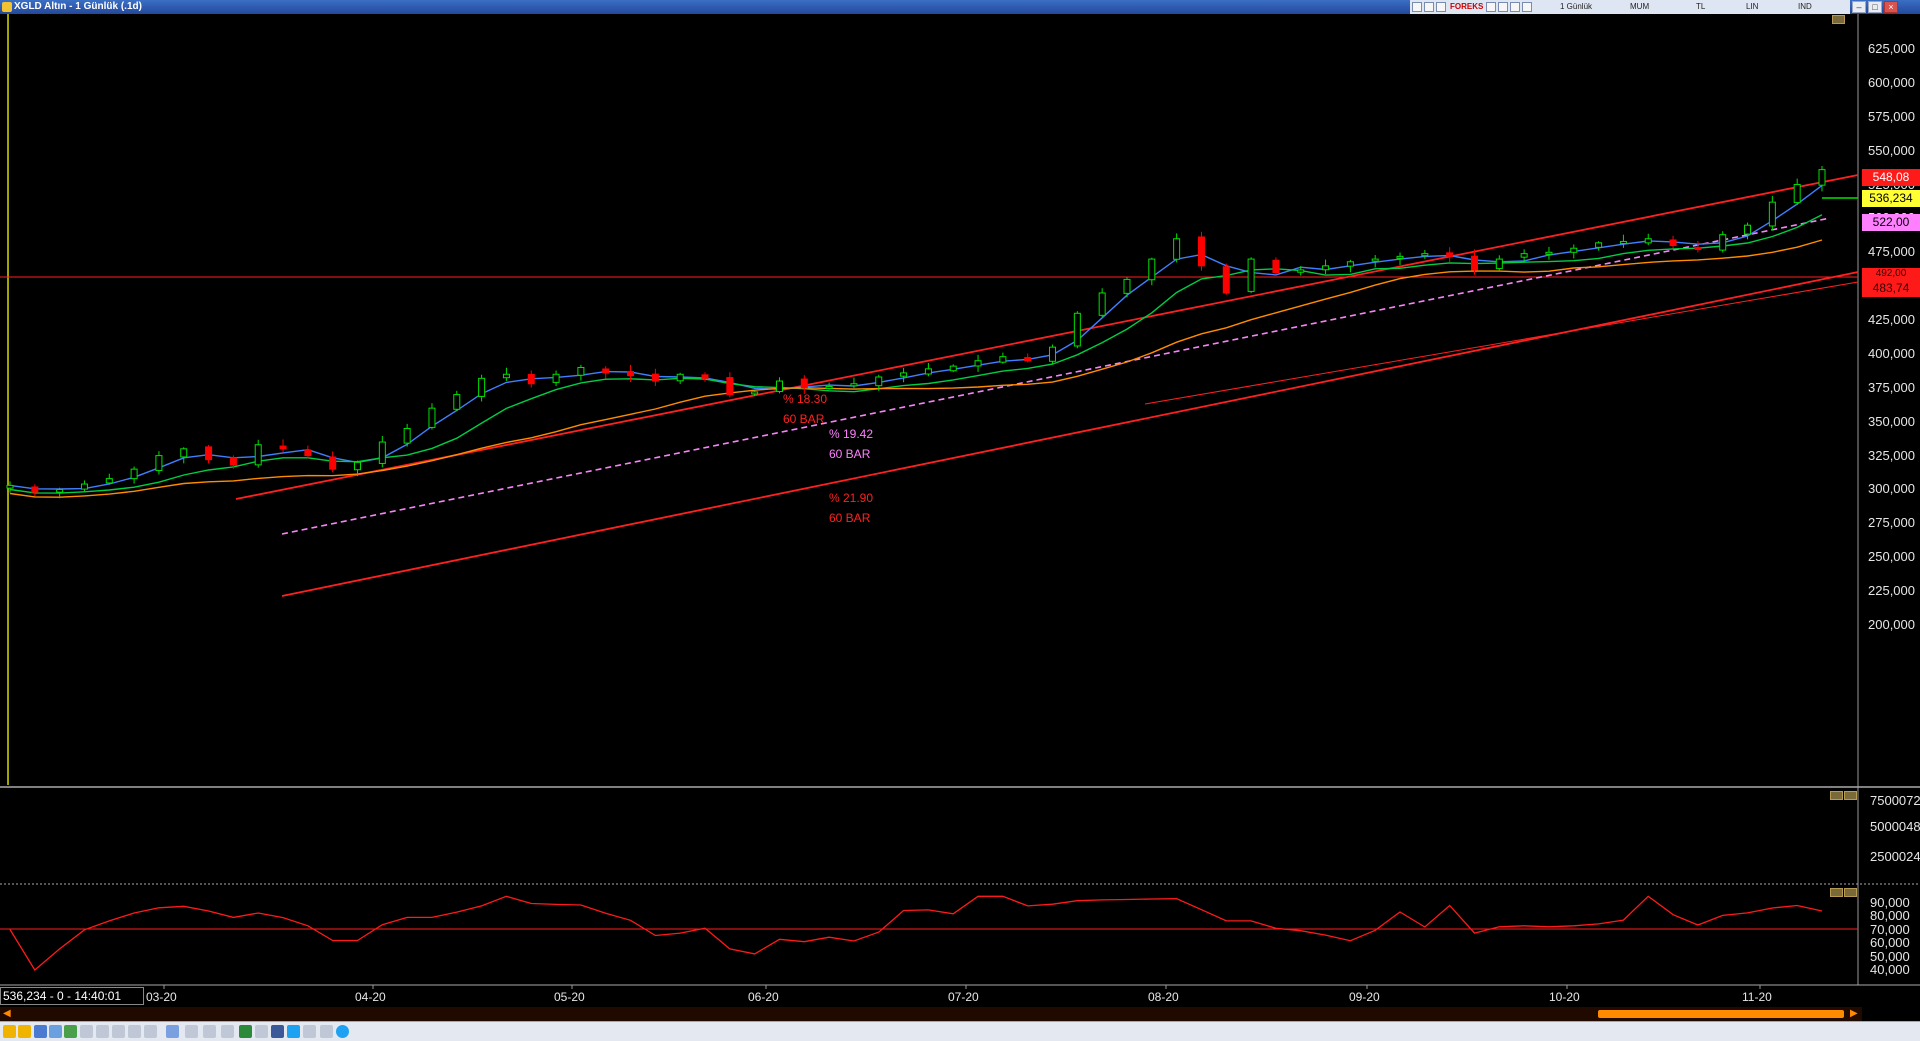 Image resolution: width=1920 pixels, height=1041 pixels. Describe the element at coordinates (102, 1031) in the screenshot. I see `template-icon` at that location.